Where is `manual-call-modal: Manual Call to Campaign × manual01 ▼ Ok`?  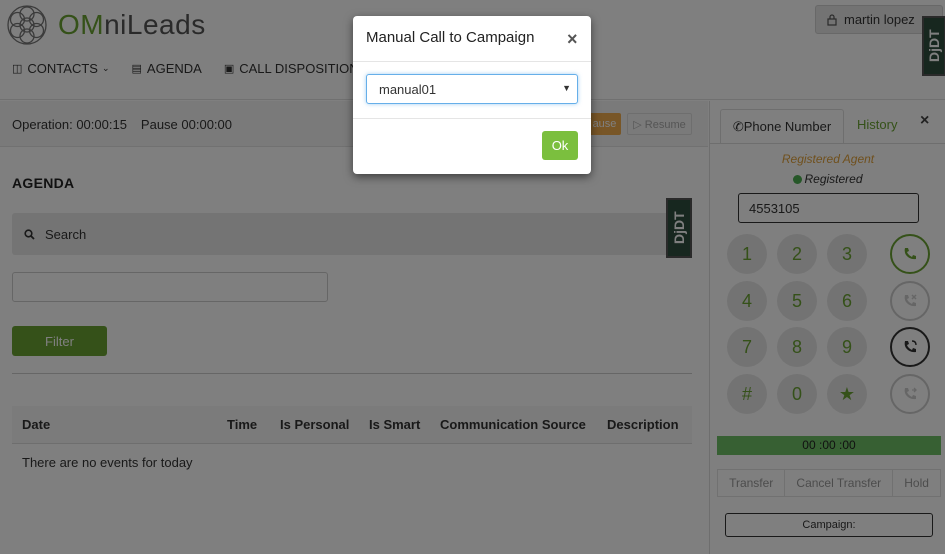 manual-call-modal: Manual Call to Campaign × manual01 ▼ Ok is located at coordinates (472, 95).